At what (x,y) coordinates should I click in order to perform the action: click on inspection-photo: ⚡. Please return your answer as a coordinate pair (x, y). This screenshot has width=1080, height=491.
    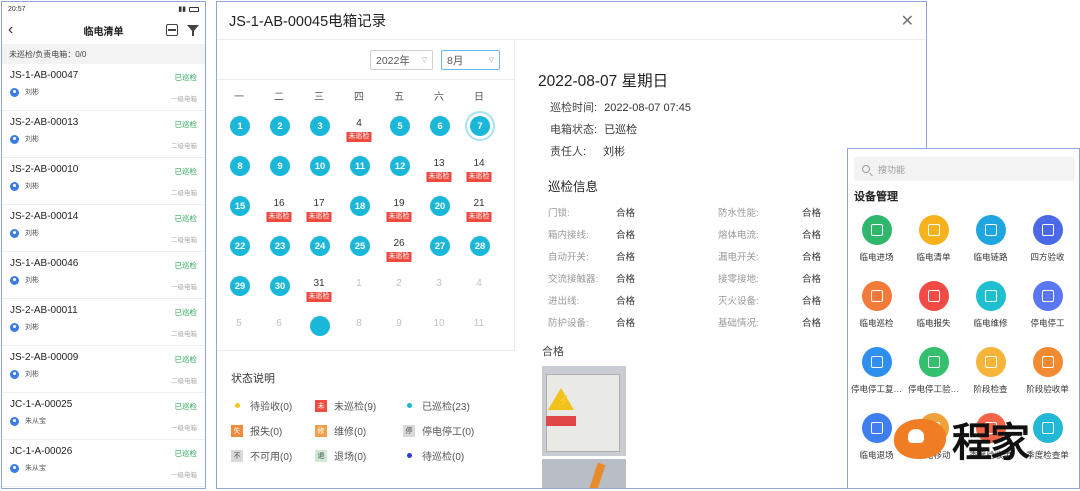
    Looking at the image, I should click on (584, 411).